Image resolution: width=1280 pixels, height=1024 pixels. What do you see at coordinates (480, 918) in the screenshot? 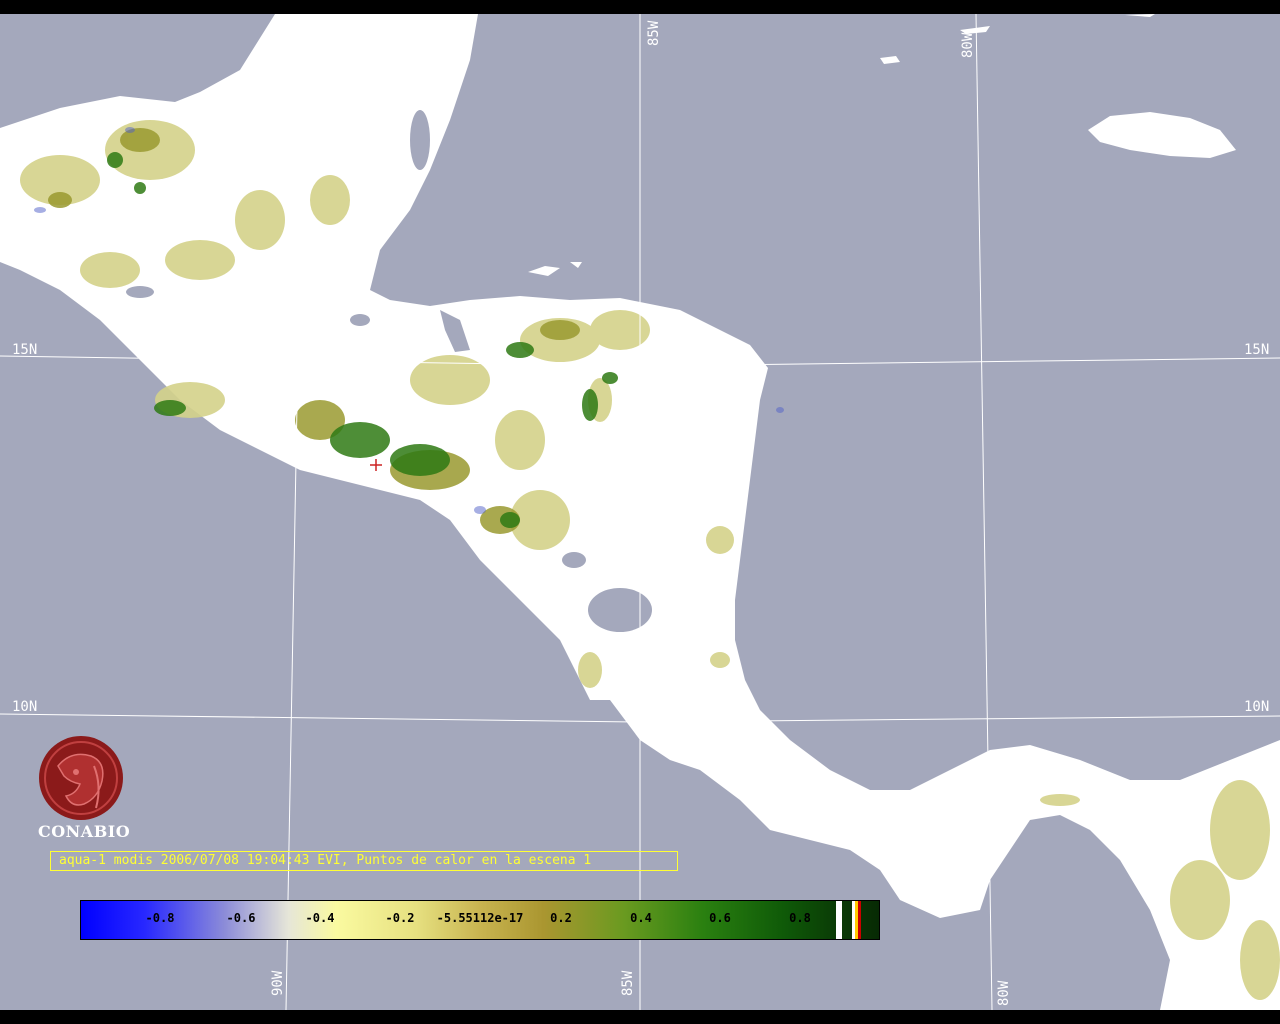
I see `colorbar-tick-label: -5.55112e-17` at bounding box center [480, 918].